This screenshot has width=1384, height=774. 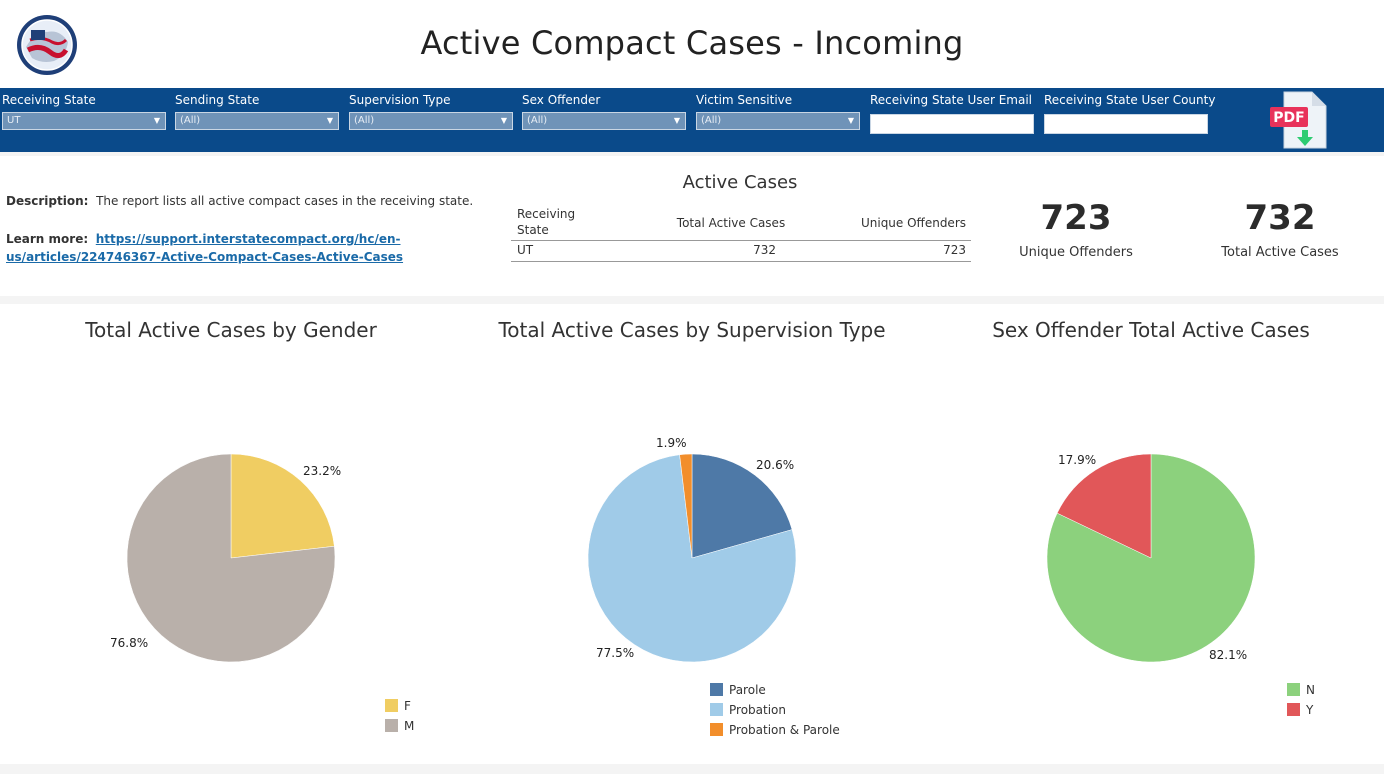 I want to click on legend-label: Y, so click(x=1310, y=710).